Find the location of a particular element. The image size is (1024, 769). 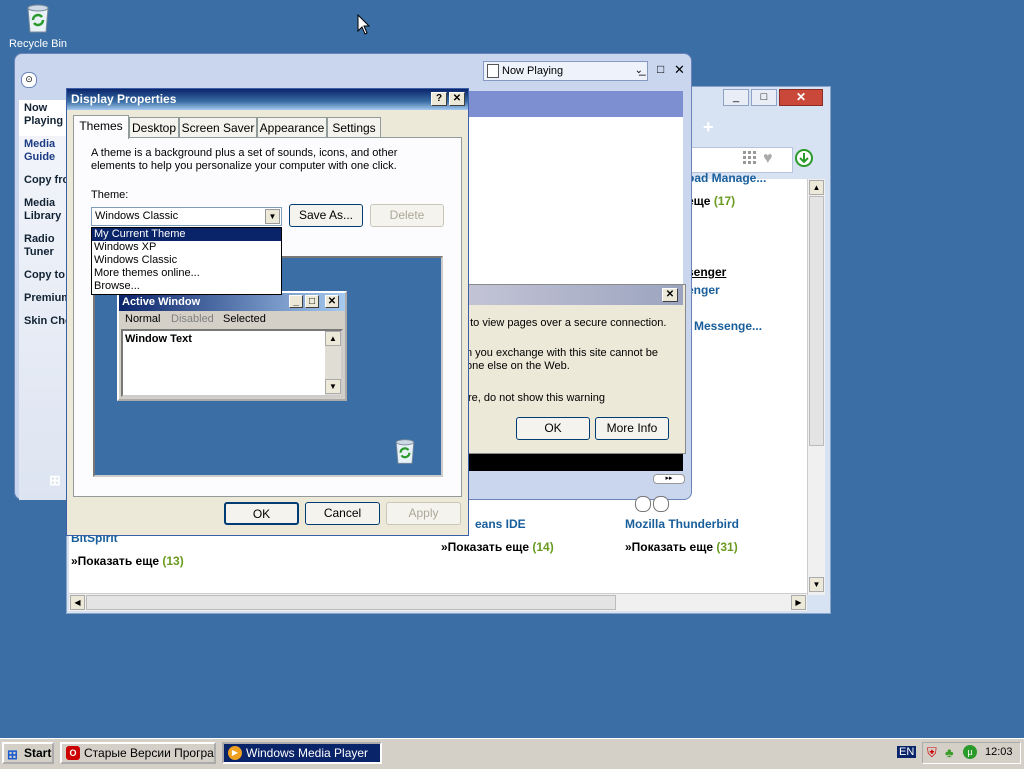

link-thunderbird: Mozilla Thunderbird is located at coordinates (682, 524).